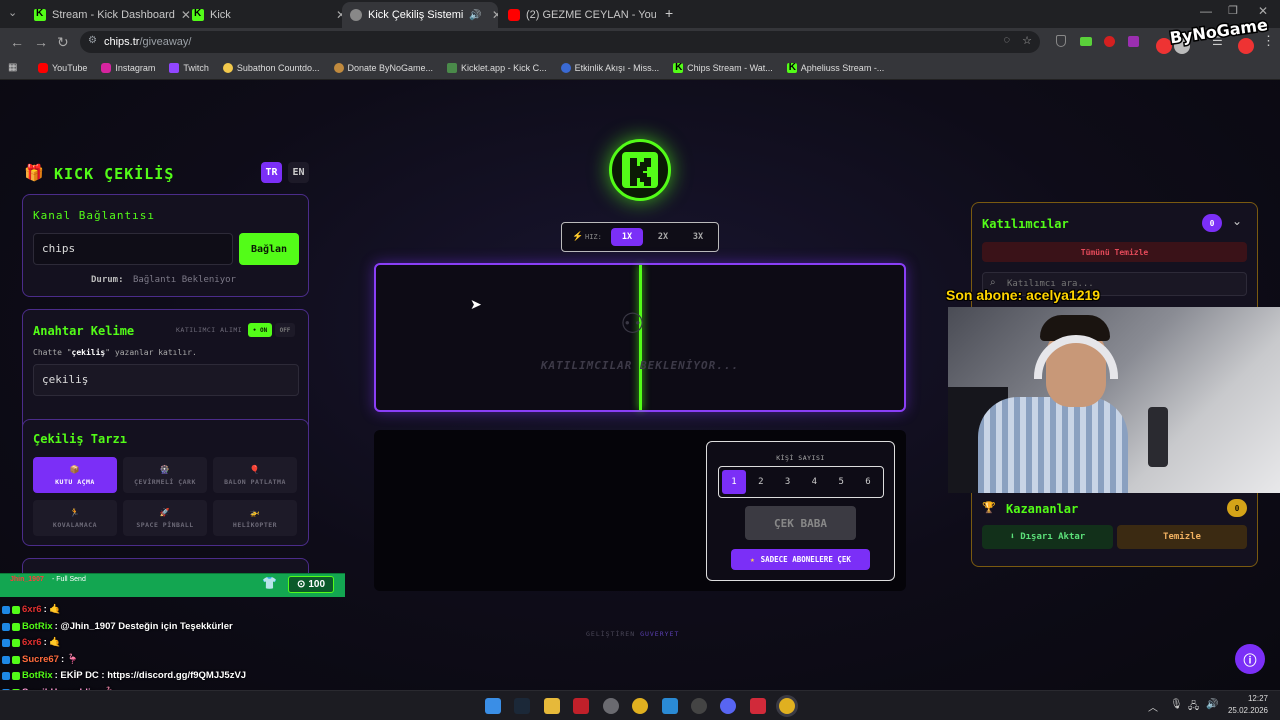 This screenshot has width=1280, height=720. Describe the element at coordinates (111, 15) in the screenshot. I see `tab-kick-dashboard: Stream - Kick Dashboard ✕` at that location.